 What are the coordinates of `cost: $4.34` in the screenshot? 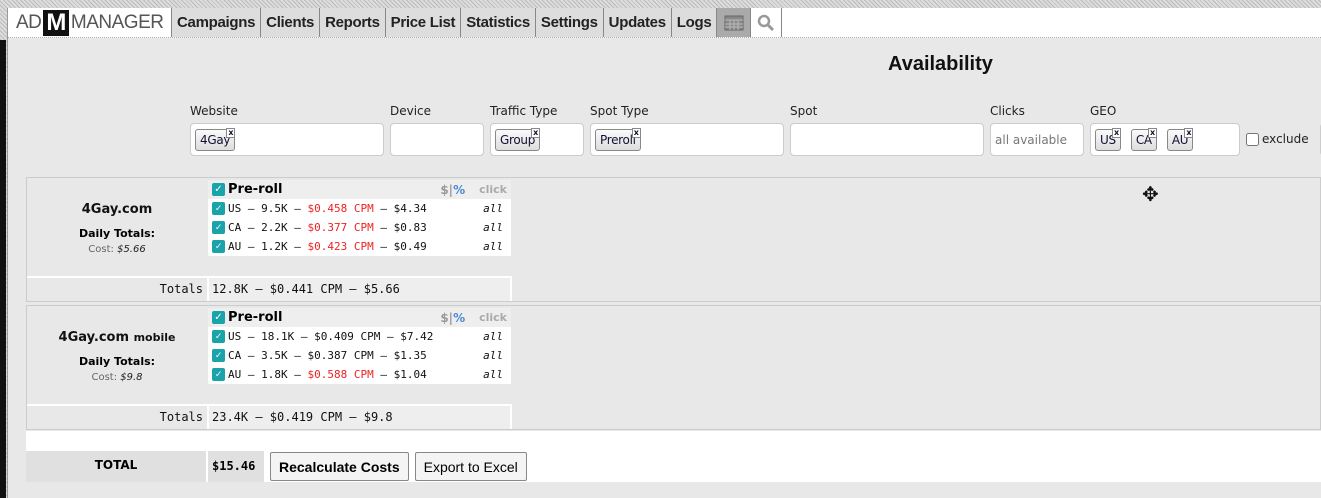 It's located at (410, 208).